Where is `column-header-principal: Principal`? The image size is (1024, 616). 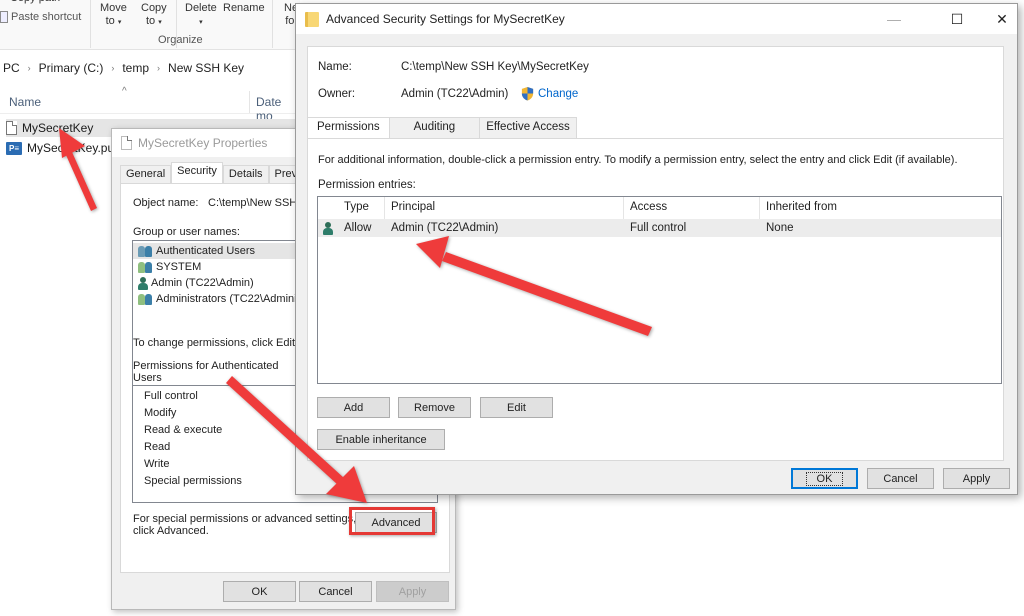
column-header-principal: Principal is located at coordinates (504, 208).